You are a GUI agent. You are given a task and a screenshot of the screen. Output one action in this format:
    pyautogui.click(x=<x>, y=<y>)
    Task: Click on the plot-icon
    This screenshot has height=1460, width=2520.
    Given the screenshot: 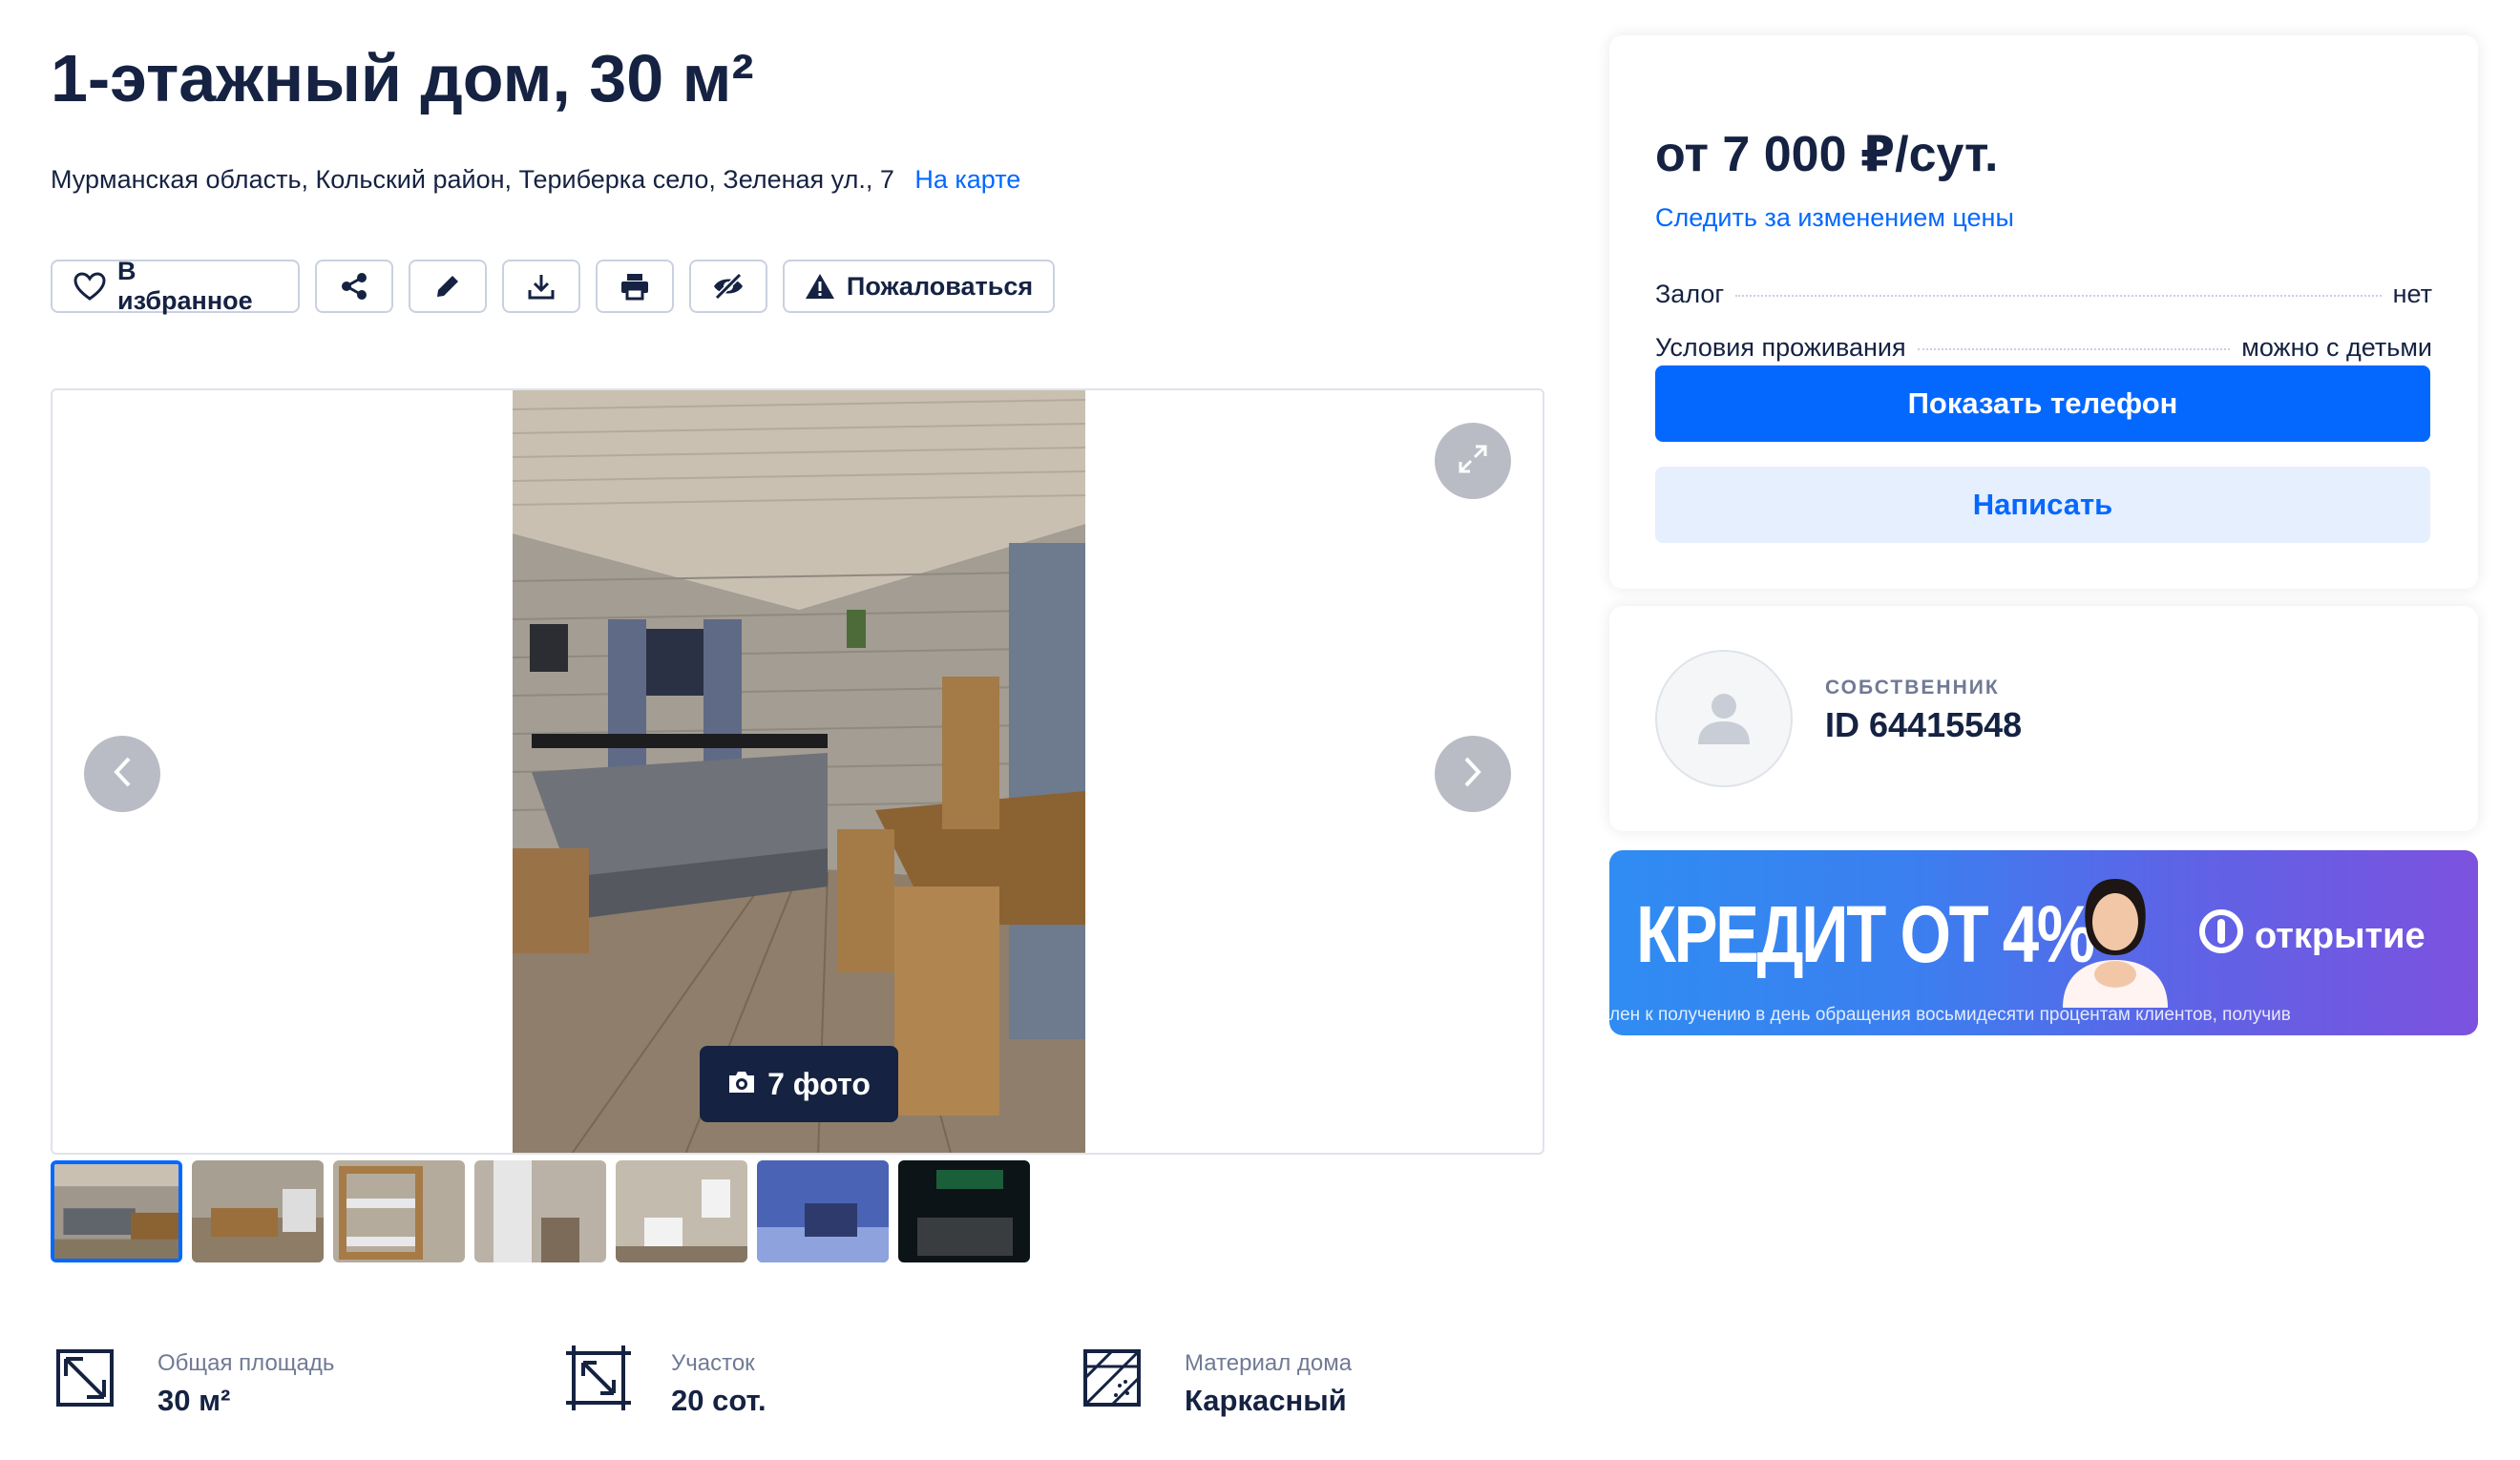 What is the action you would take?
    pyautogui.click(x=598, y=1378)
    